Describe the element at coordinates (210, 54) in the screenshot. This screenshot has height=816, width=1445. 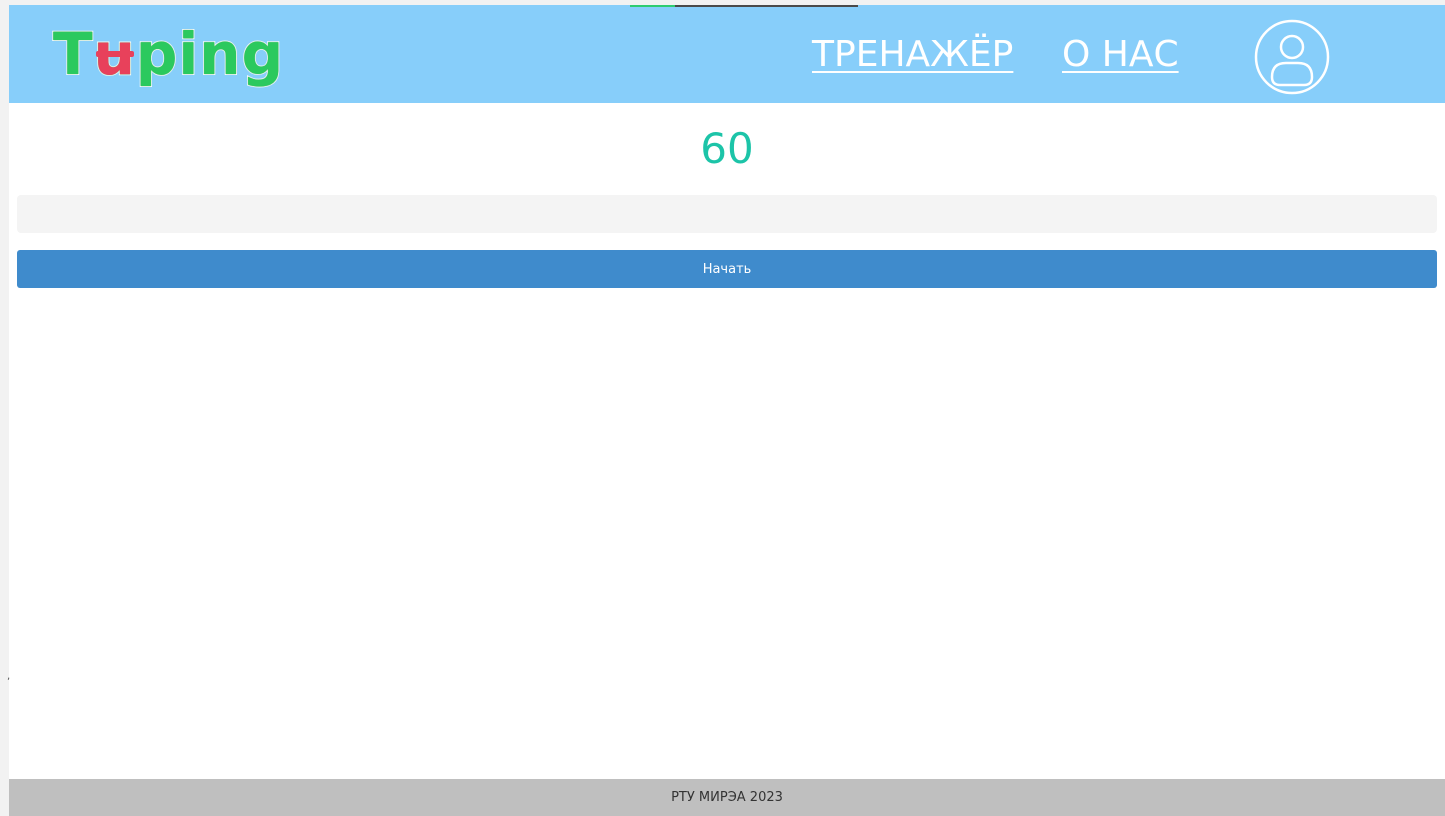
I see `logo-text-end: ping` at that location.